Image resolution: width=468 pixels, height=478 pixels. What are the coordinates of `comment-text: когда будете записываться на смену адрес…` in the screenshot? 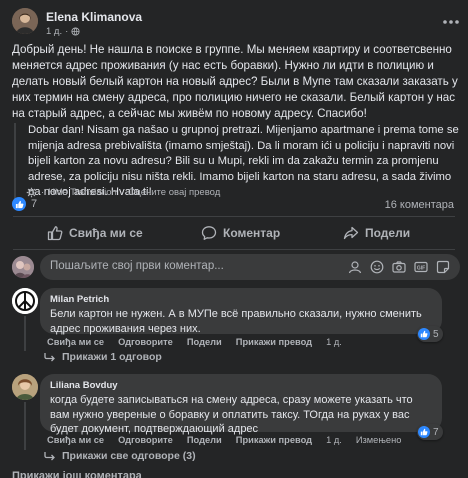 It's located at (231, 414).